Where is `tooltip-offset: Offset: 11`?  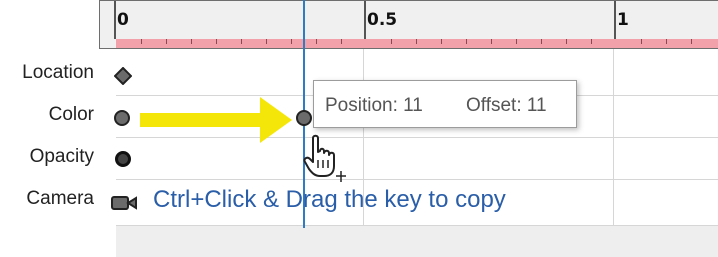 tooltip-offset: Offset: 11 is located at coordinates (506, 105).